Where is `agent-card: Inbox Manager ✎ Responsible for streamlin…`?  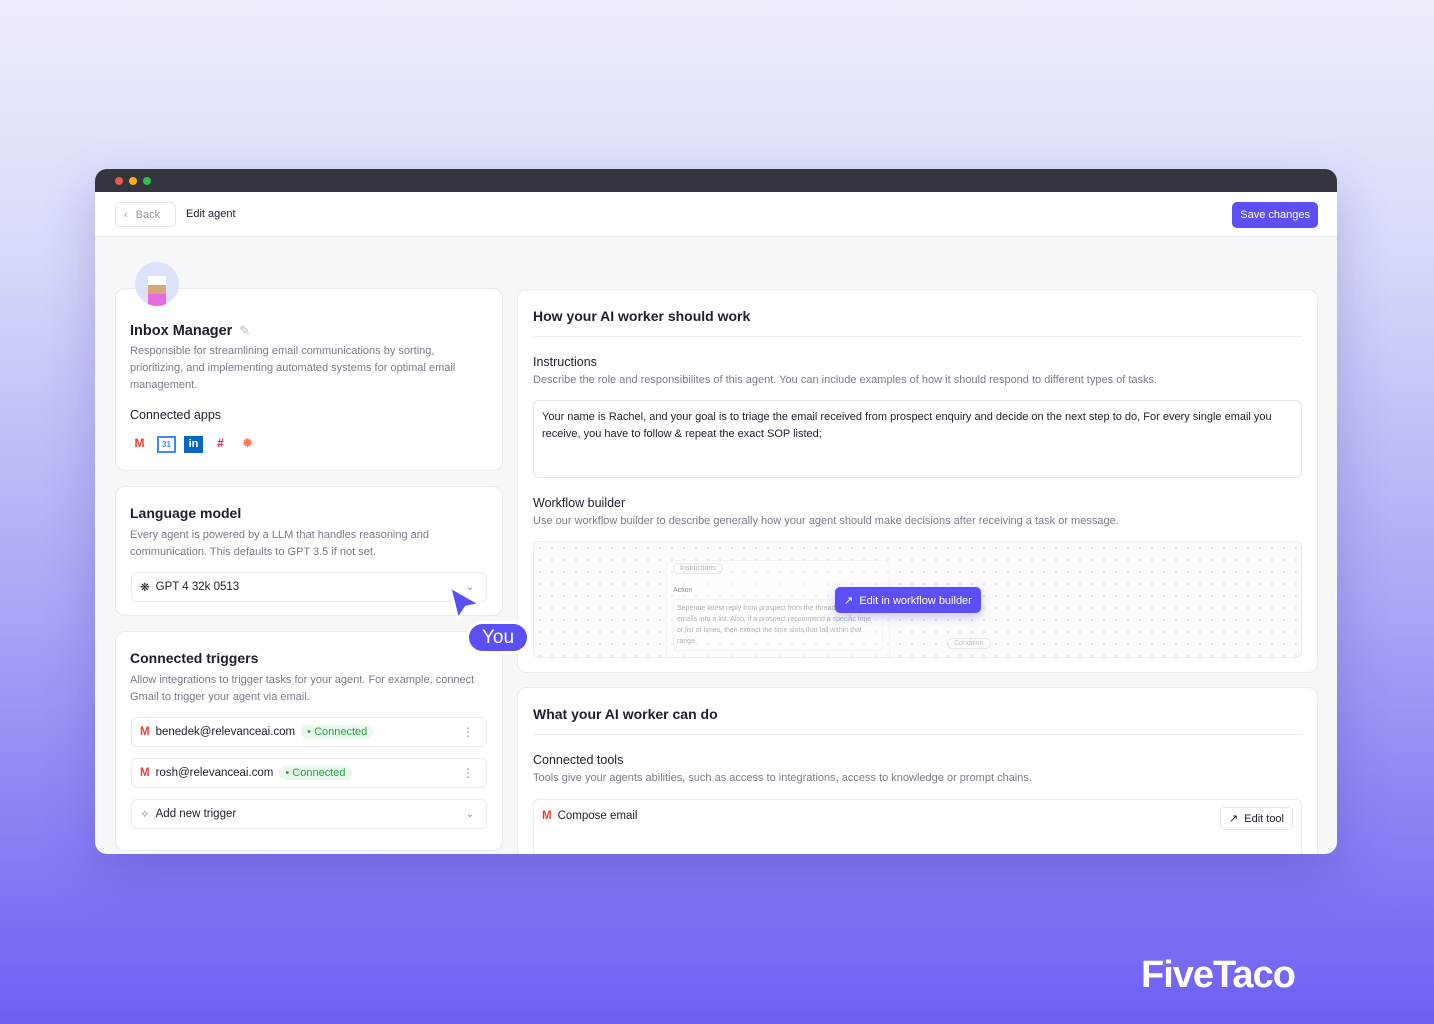
agent-card: Inbox Manager ✎ Responsible for streamlin… is located at coordinates (309, 379).